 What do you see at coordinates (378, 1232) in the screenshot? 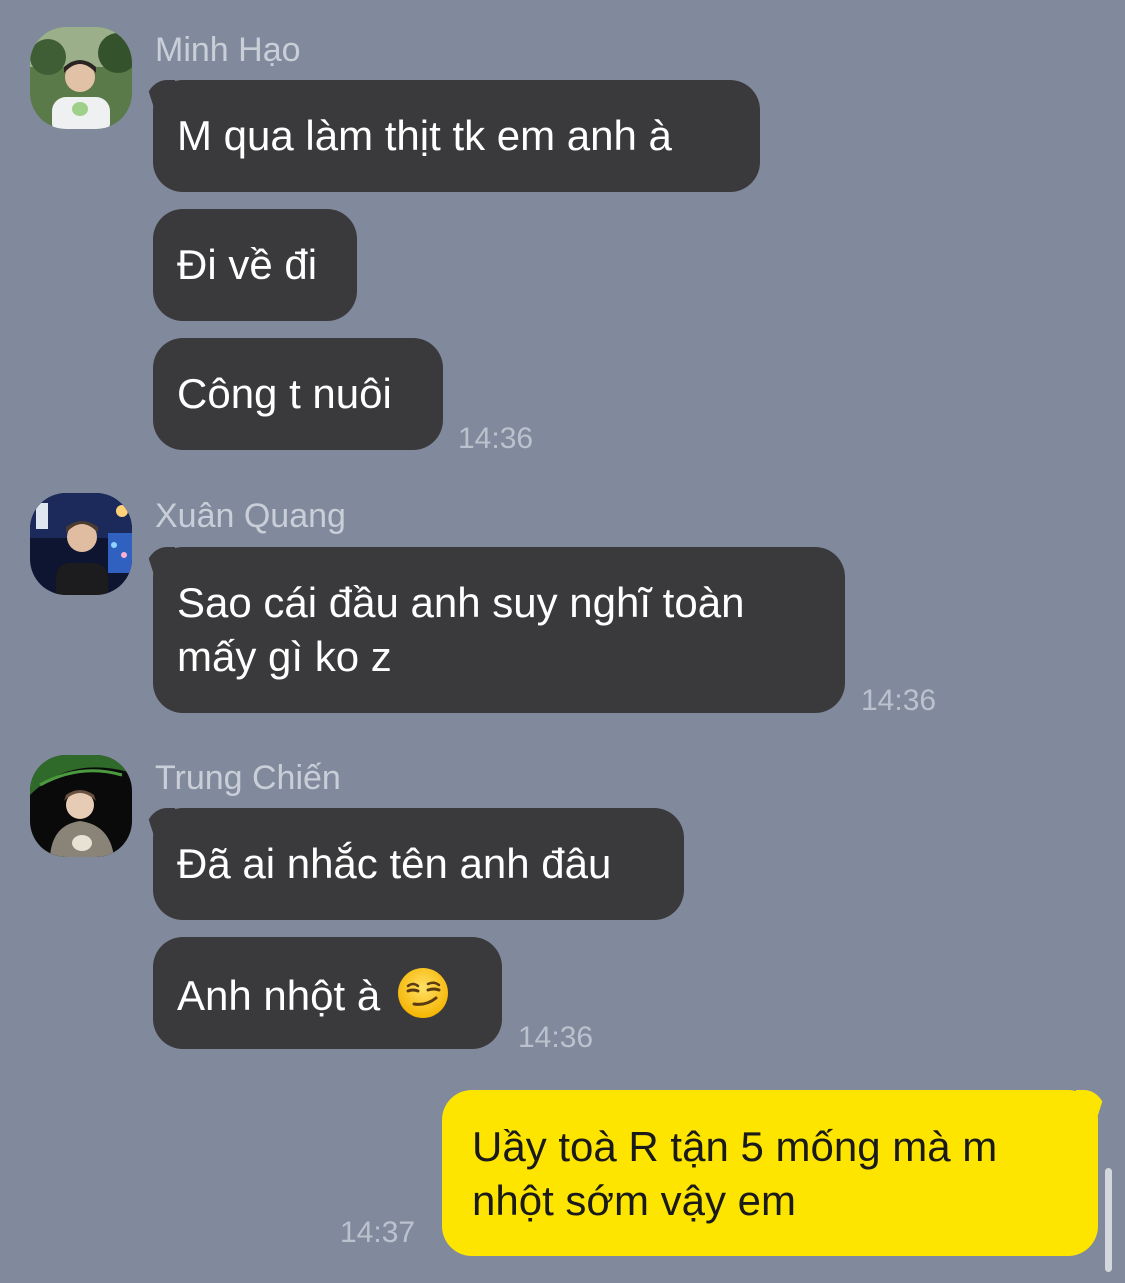
I see `message-timestamp: 14:37` at bounding box center [378, 1232].